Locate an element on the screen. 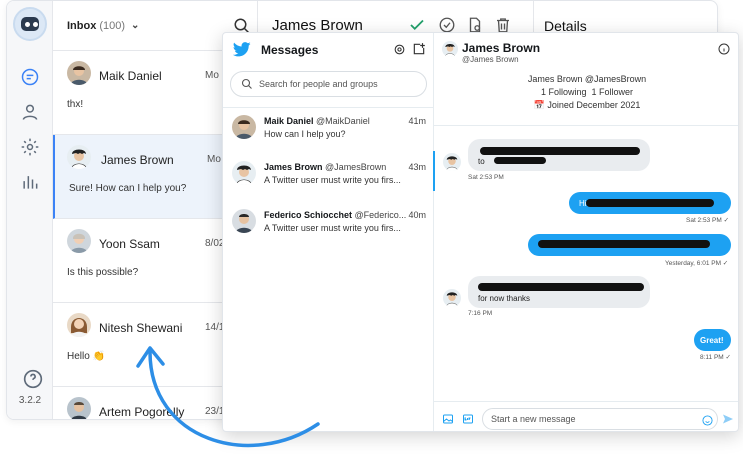 This screenshot has height=469, width=743. profile-name-handle: James Brown @JamesBrown is located at coordinates (587, 79).